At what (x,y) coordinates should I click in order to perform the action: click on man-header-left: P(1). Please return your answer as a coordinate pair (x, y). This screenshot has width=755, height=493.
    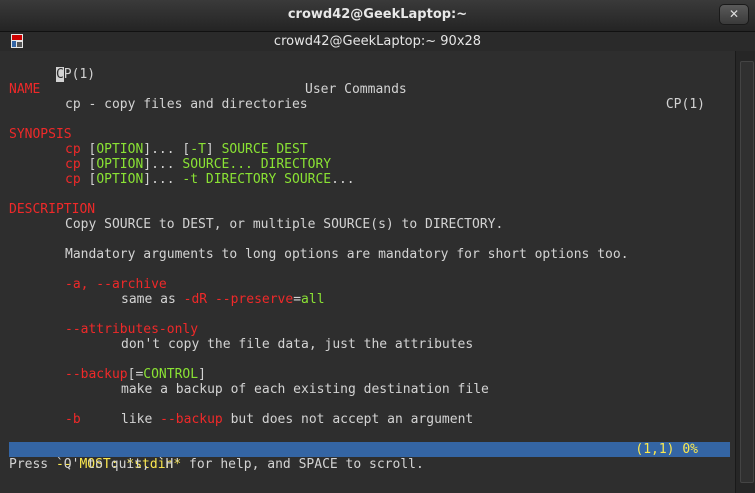
    Looking at the image, I should click on (79, 74).